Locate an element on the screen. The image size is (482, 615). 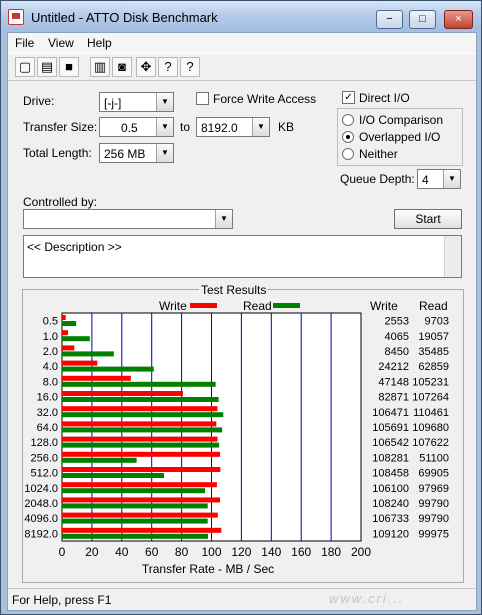
y-category-label: 4096.0 is located at coordinates (41, 519).